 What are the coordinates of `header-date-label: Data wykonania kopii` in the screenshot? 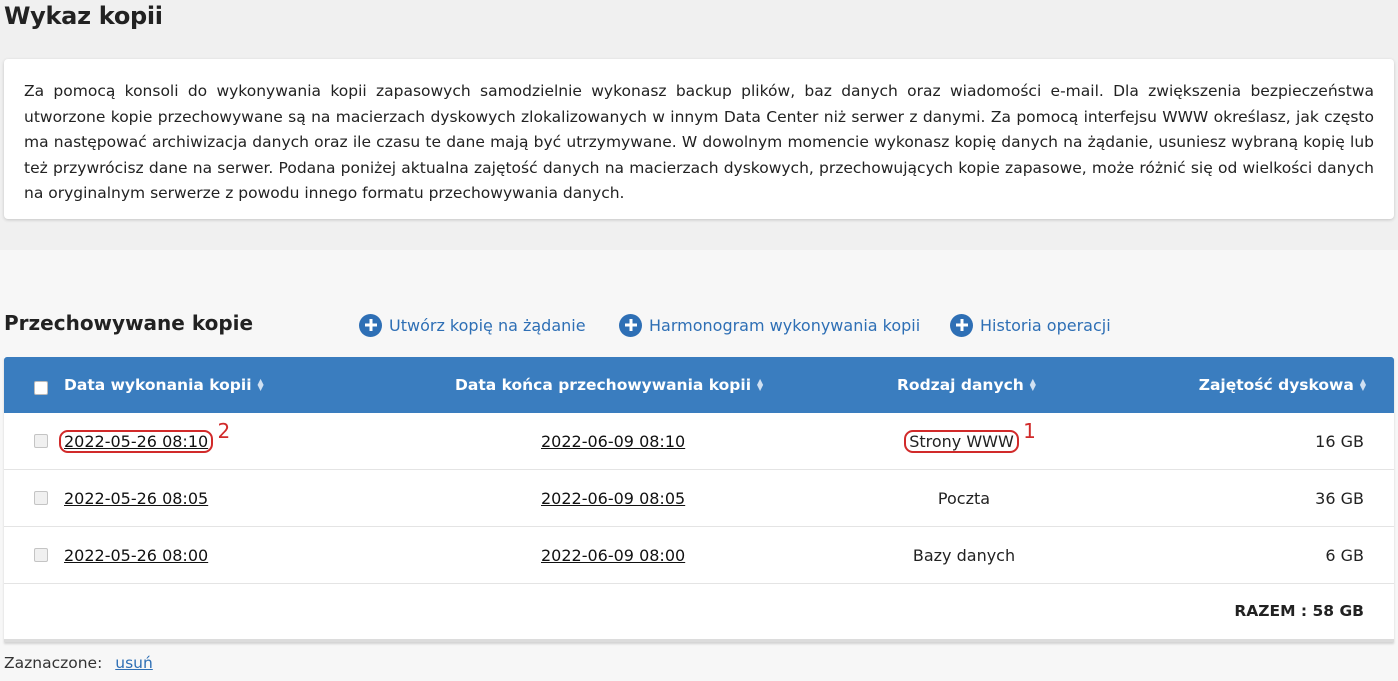 It's located at (158, 385).